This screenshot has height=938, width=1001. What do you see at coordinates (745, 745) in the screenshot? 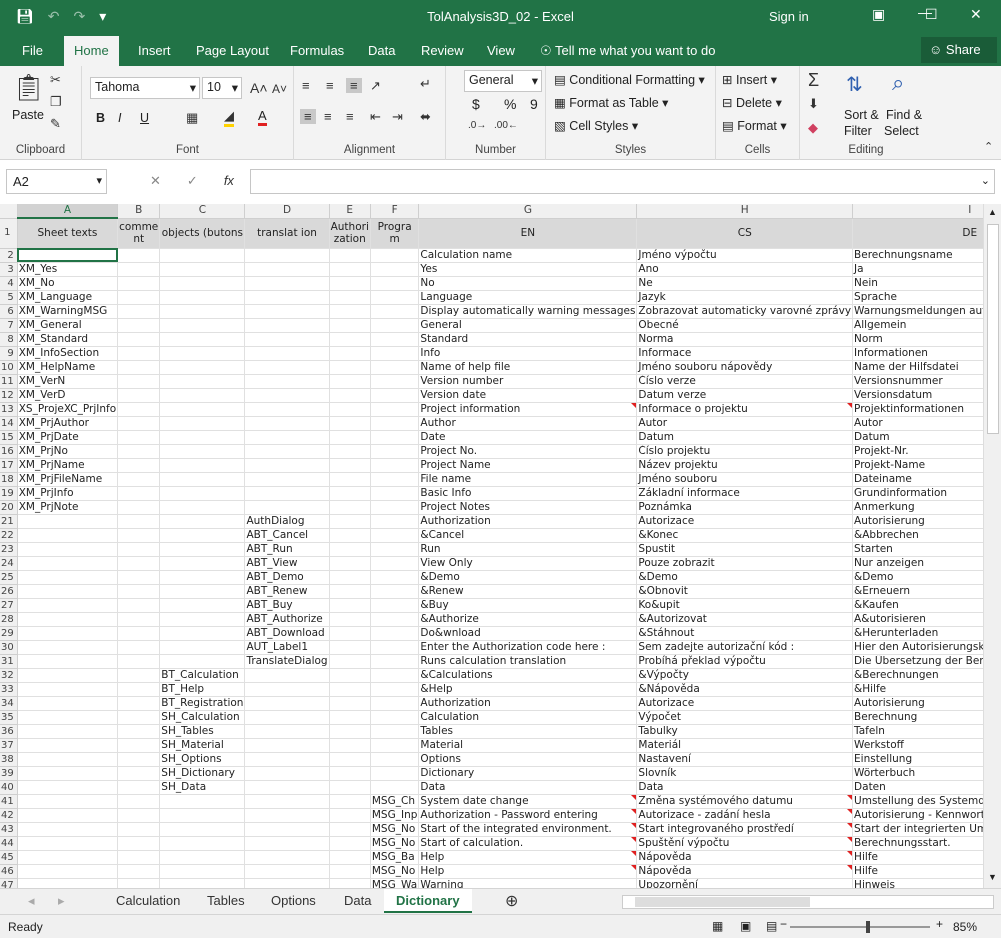
I see `cell-h: Materiál` at bounding box center [745, 745].